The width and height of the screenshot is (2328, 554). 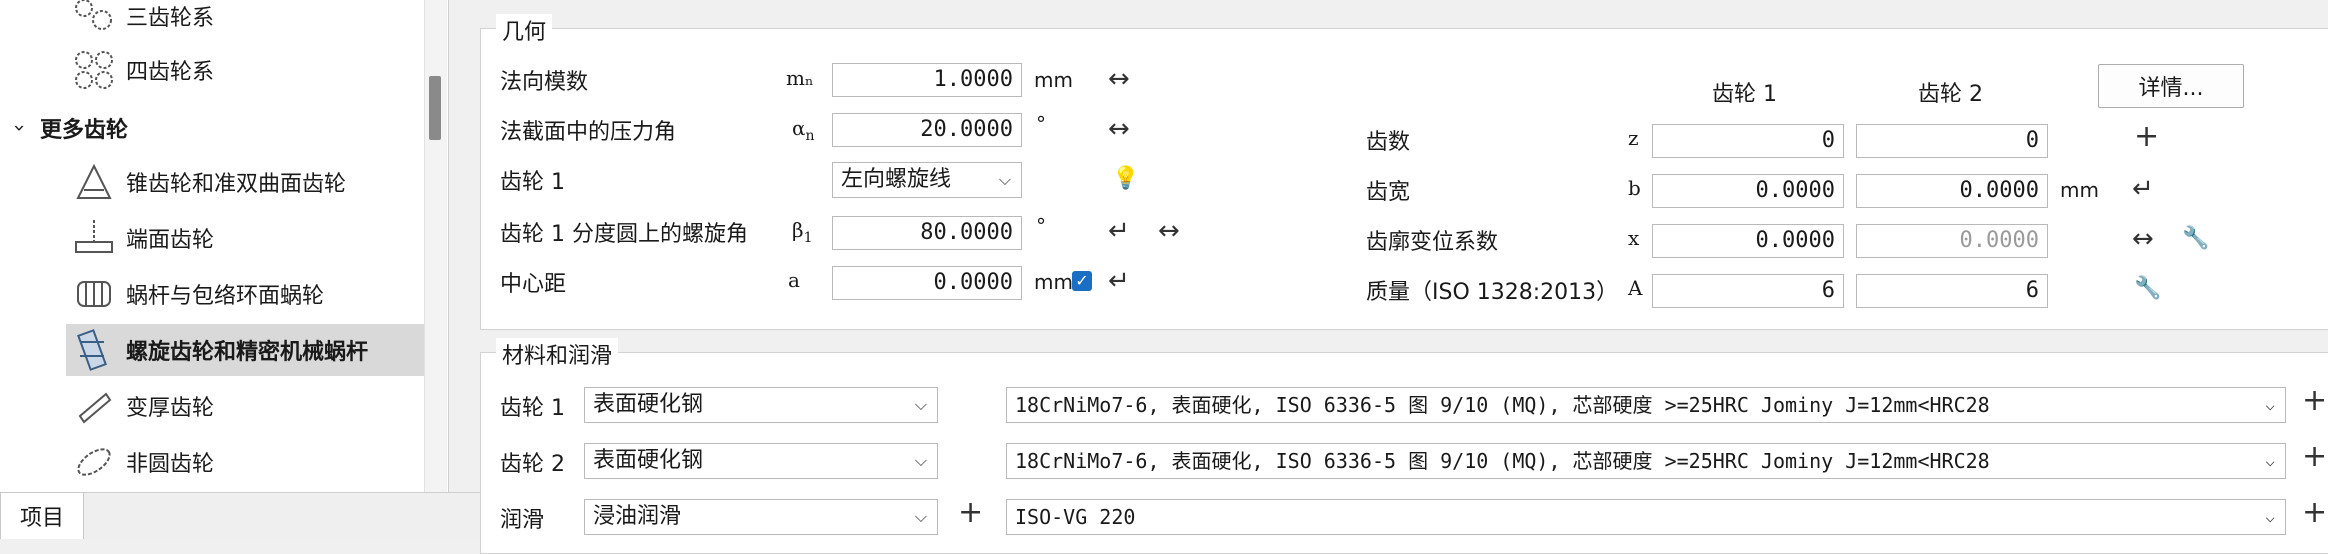 I want to click on tree-item-label: 四齿轮系, so click(x=170, y=72).